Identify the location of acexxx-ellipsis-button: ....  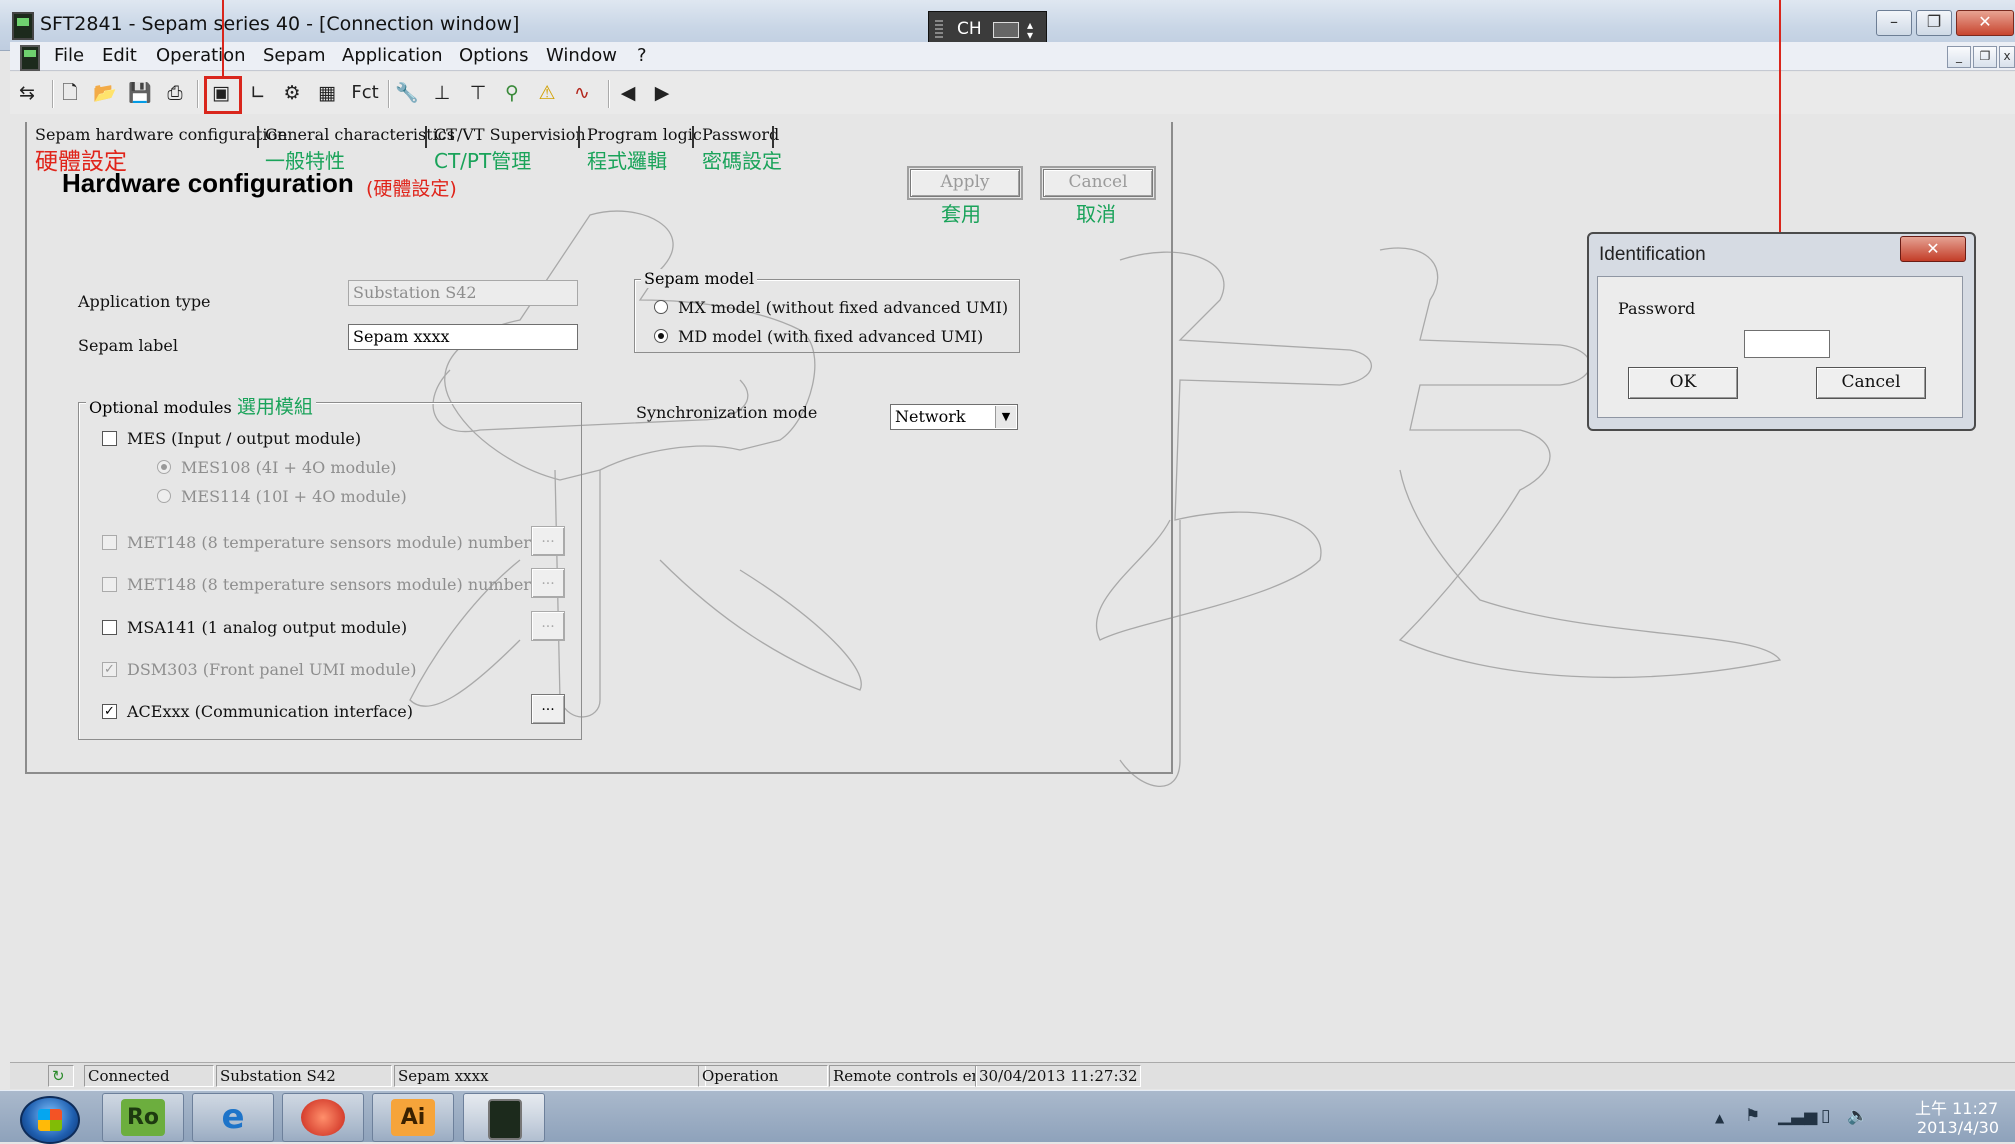
(548, 709).